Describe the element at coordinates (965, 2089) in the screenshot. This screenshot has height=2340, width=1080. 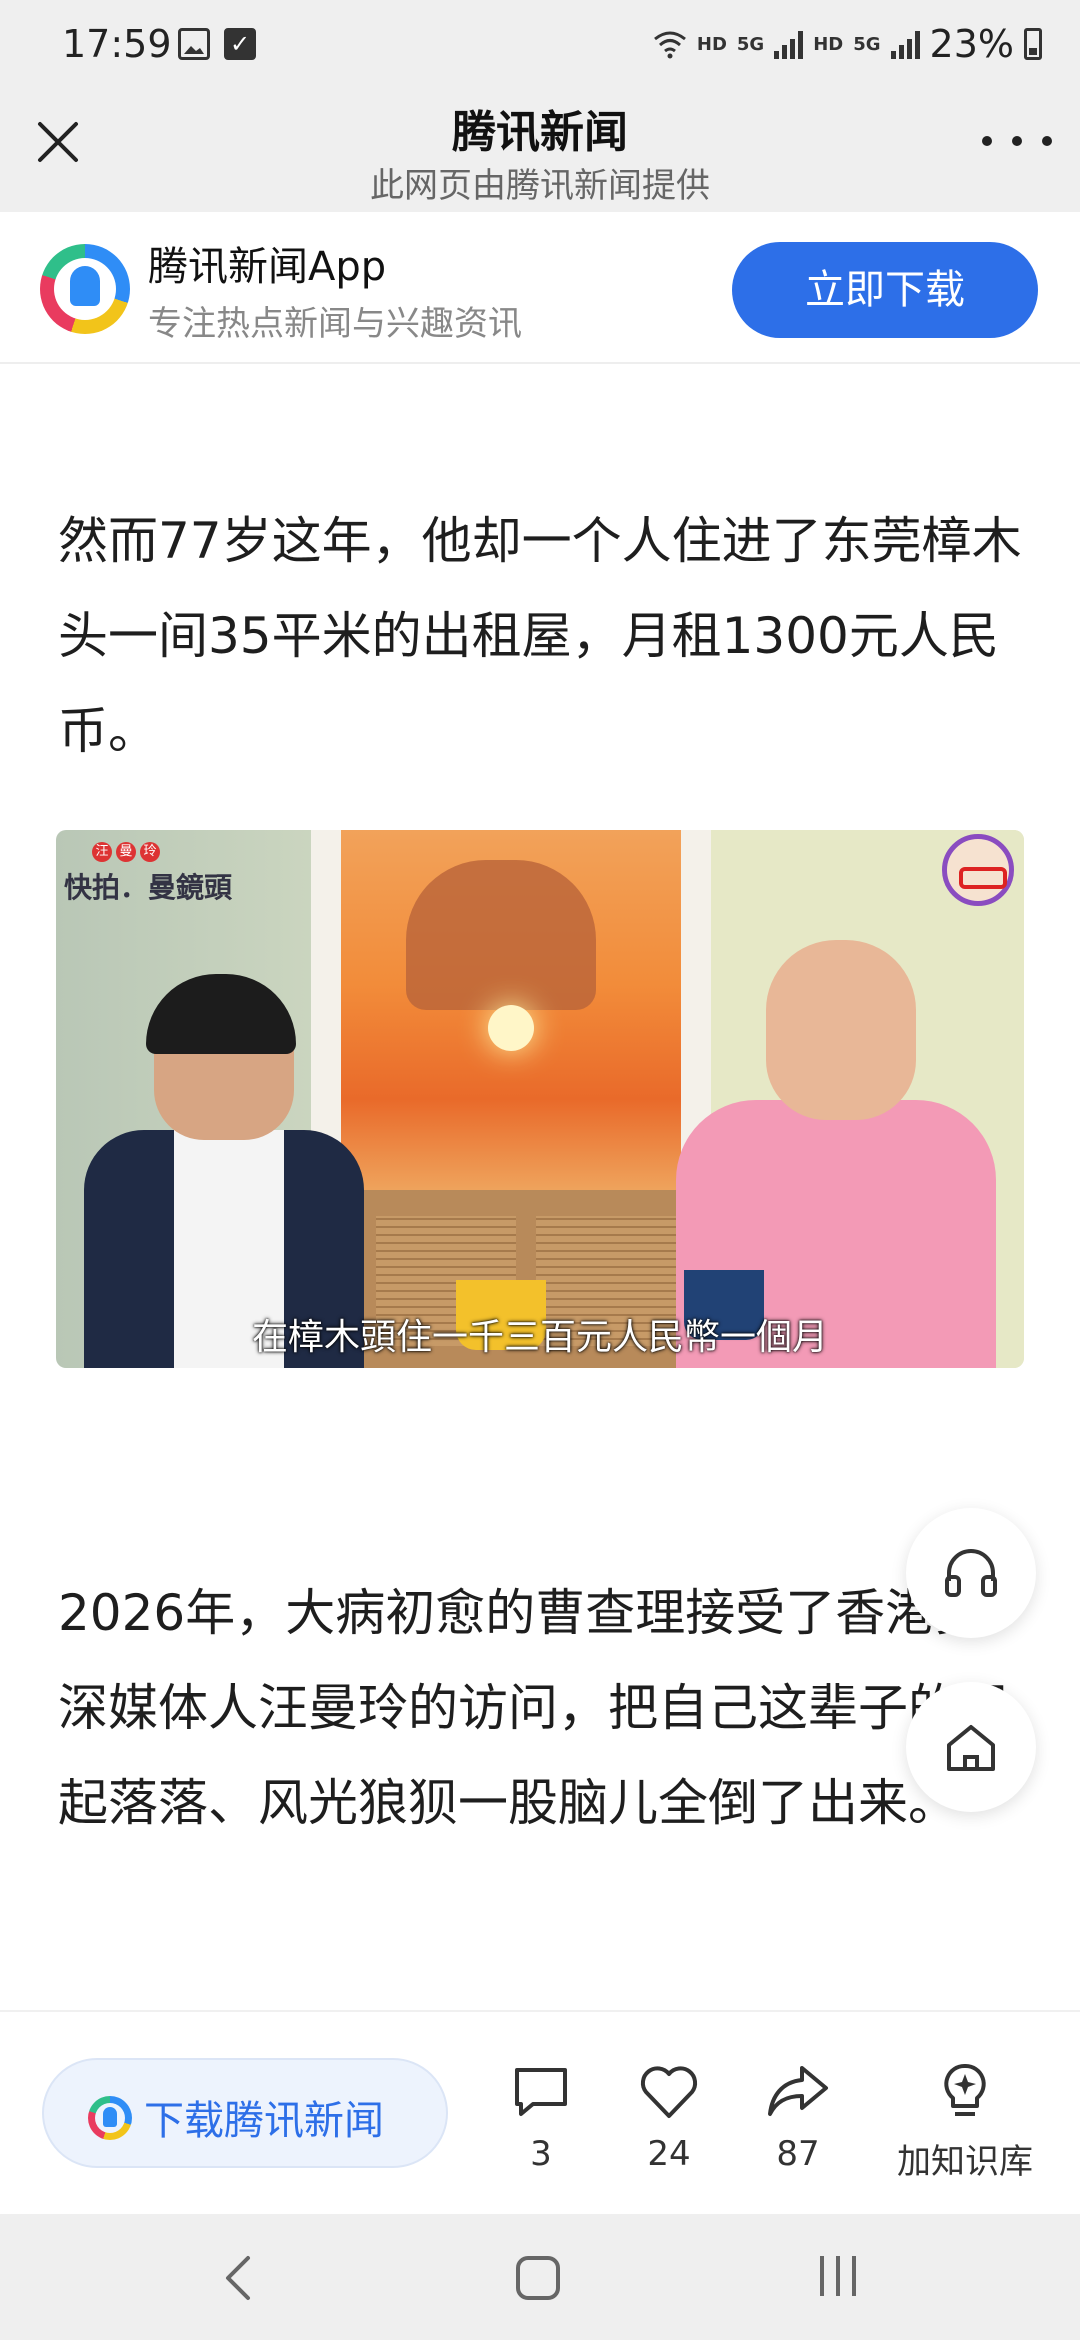
I see `lightbulb-icon` at that location.